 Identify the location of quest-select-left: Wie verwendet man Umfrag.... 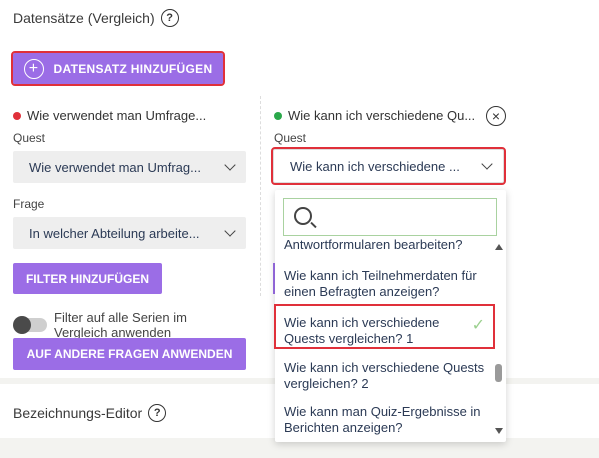
(129, 167).